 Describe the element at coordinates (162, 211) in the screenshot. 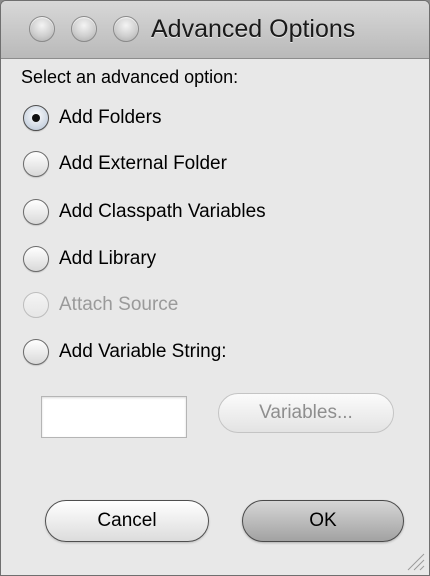

I see `option-label-add-classpath-variables: Add Classpath Variables` at that location.